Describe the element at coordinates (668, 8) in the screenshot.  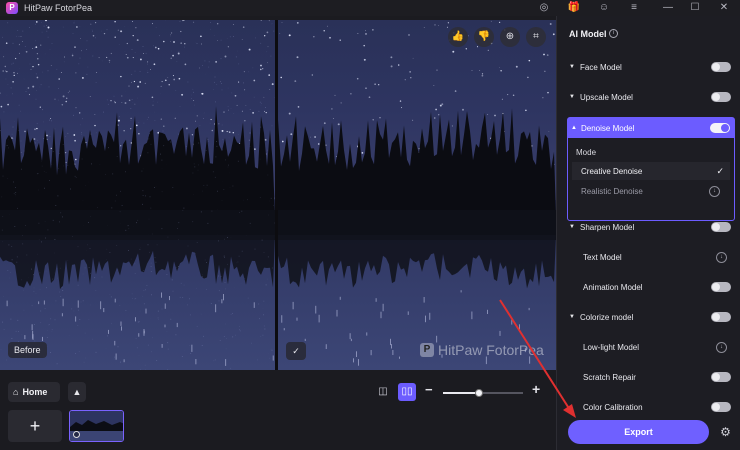
I see `minimize-icon: —` at that location.